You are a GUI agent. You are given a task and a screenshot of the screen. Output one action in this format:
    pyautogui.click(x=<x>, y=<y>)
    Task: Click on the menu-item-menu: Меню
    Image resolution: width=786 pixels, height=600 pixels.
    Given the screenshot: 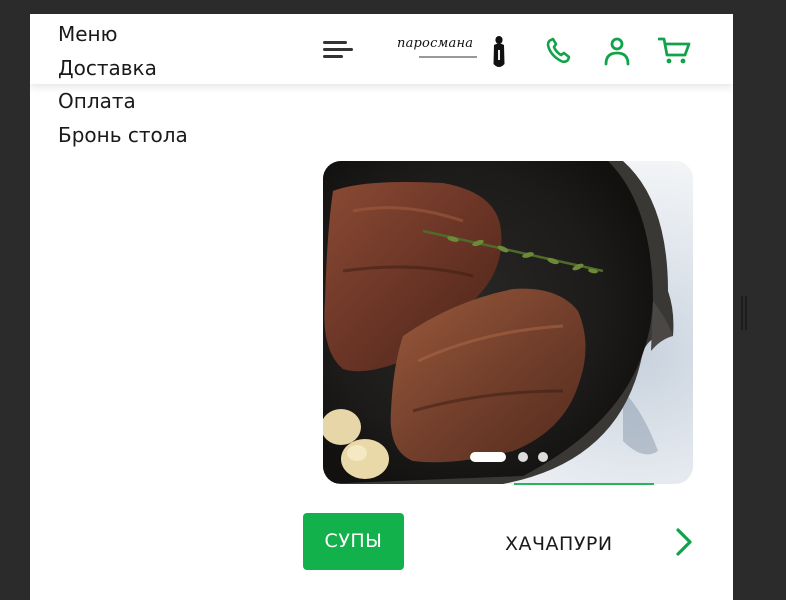 What is the action you would take?
    pyautogui.click(x=123, y=35)
    